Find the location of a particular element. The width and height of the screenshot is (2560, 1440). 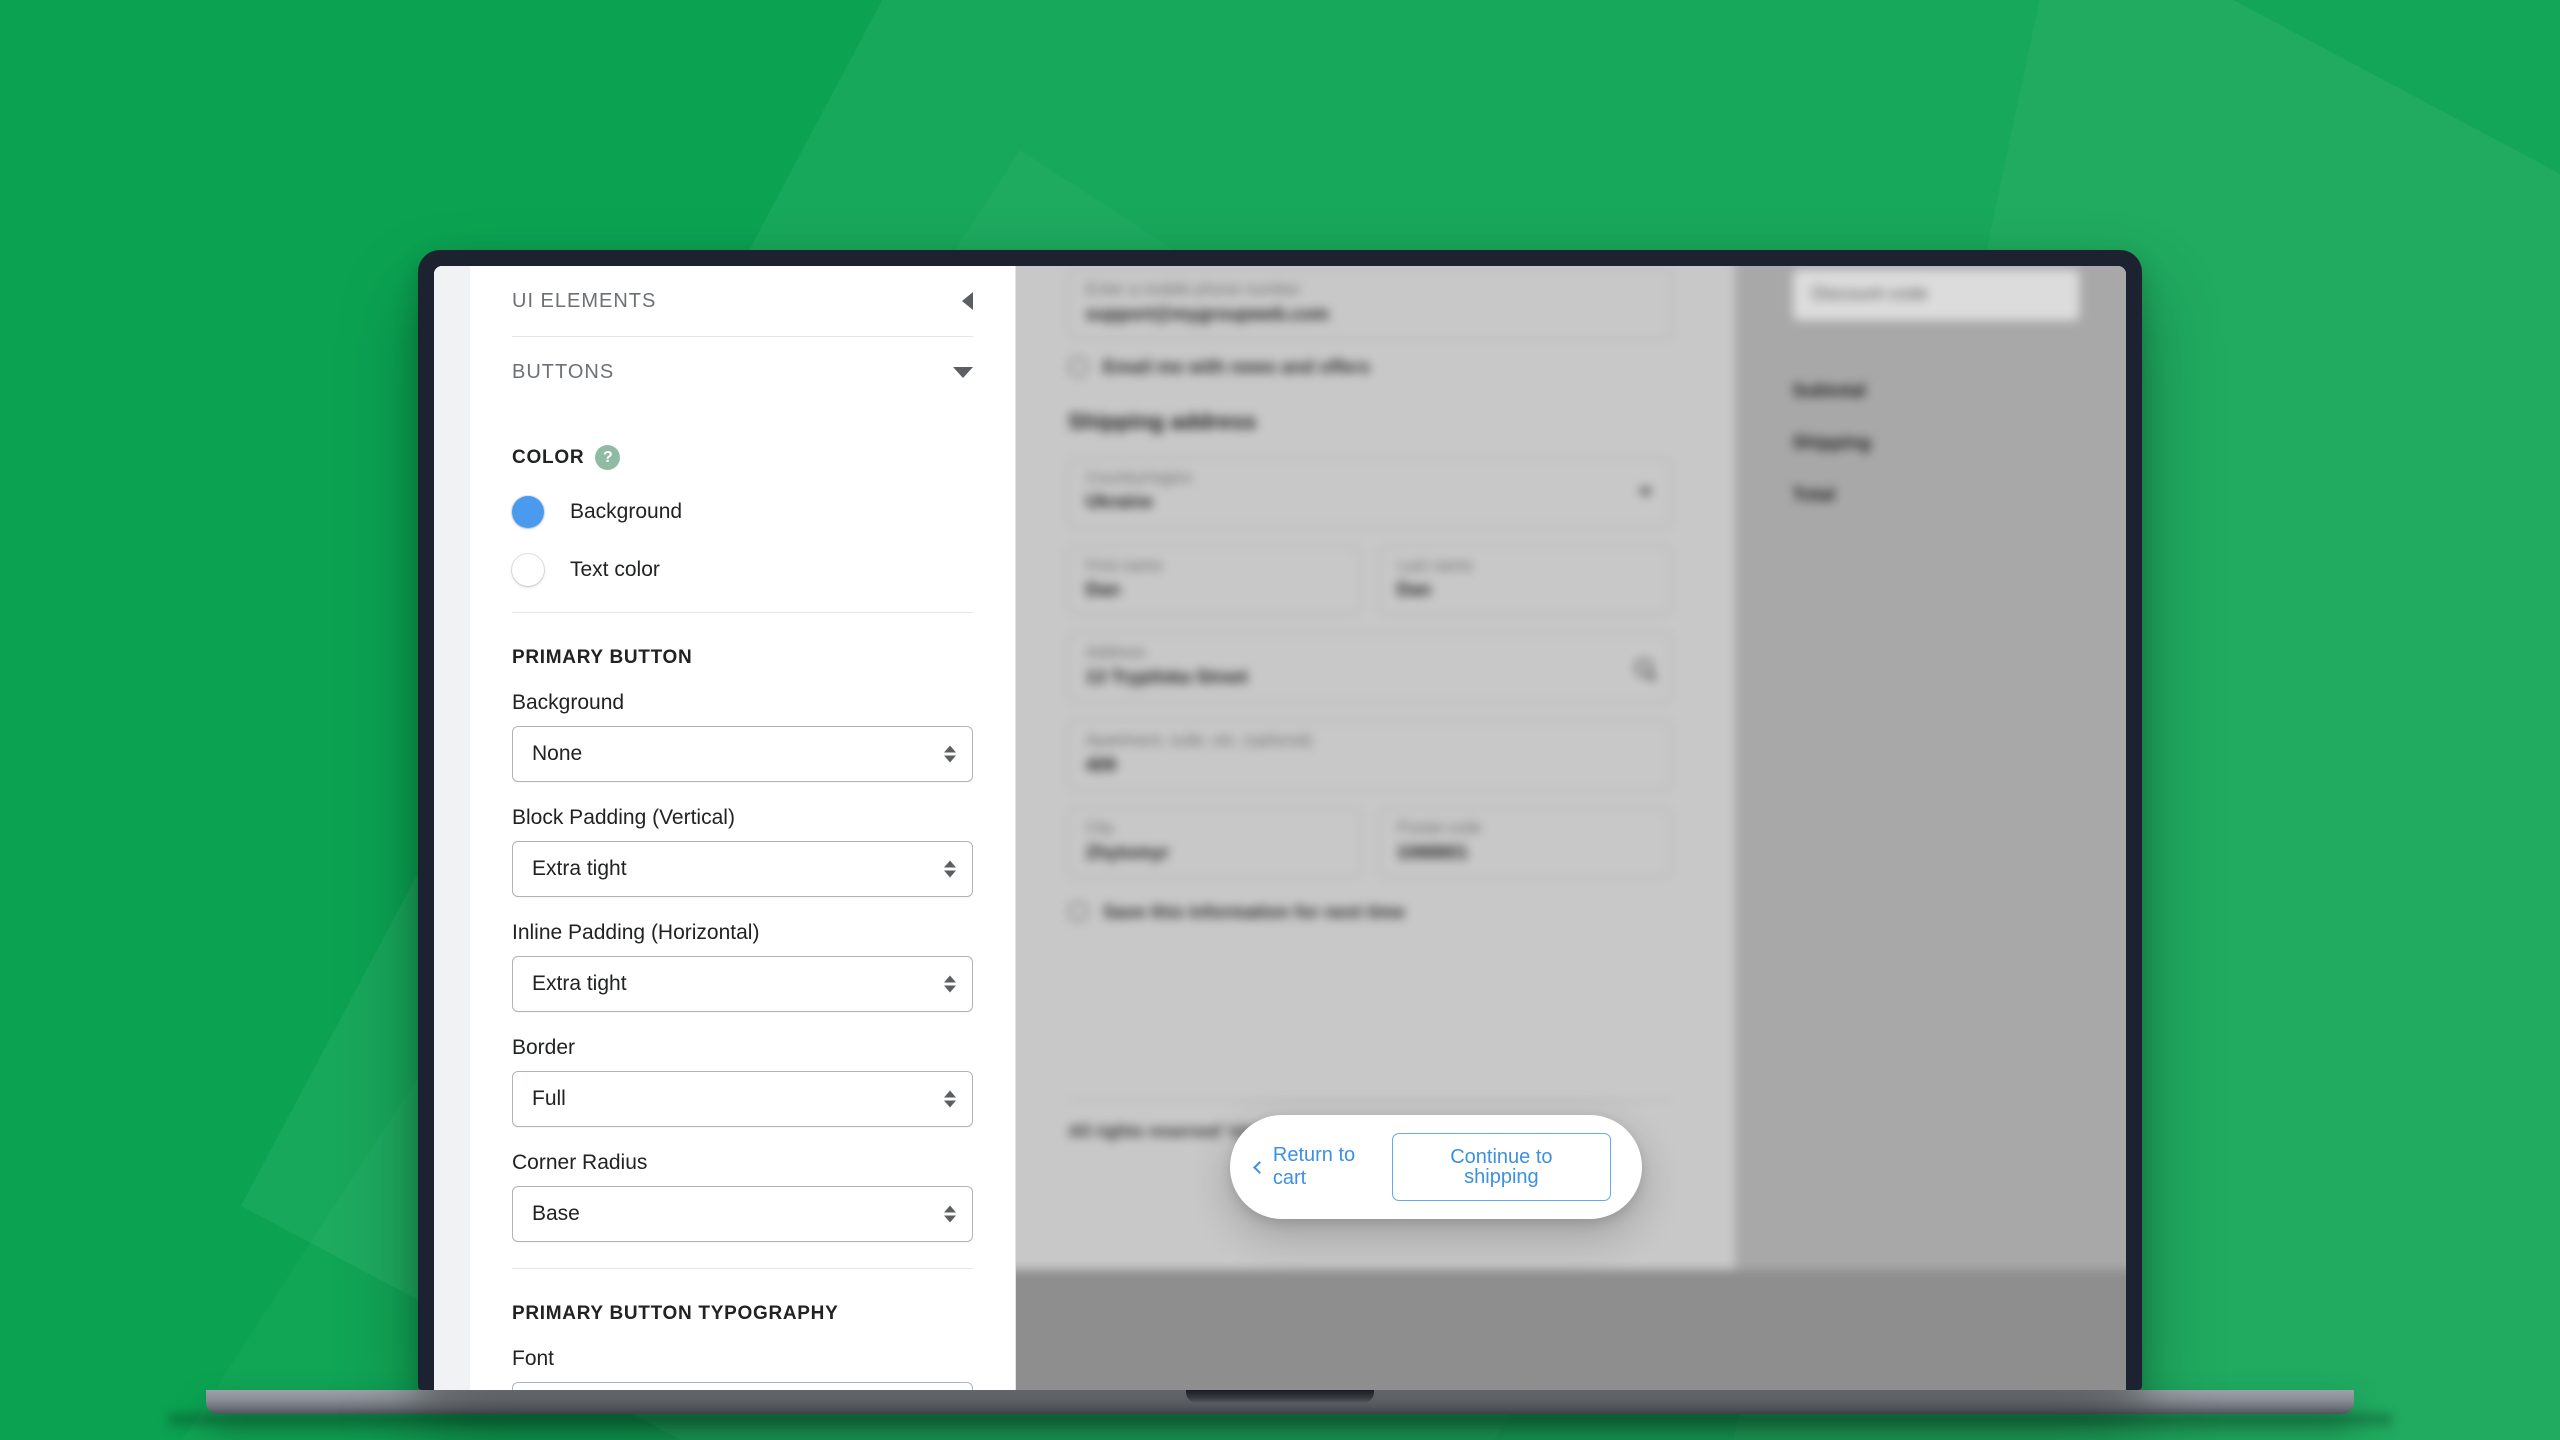

field-font: Font Primary is located at coordinates (742, 1368).